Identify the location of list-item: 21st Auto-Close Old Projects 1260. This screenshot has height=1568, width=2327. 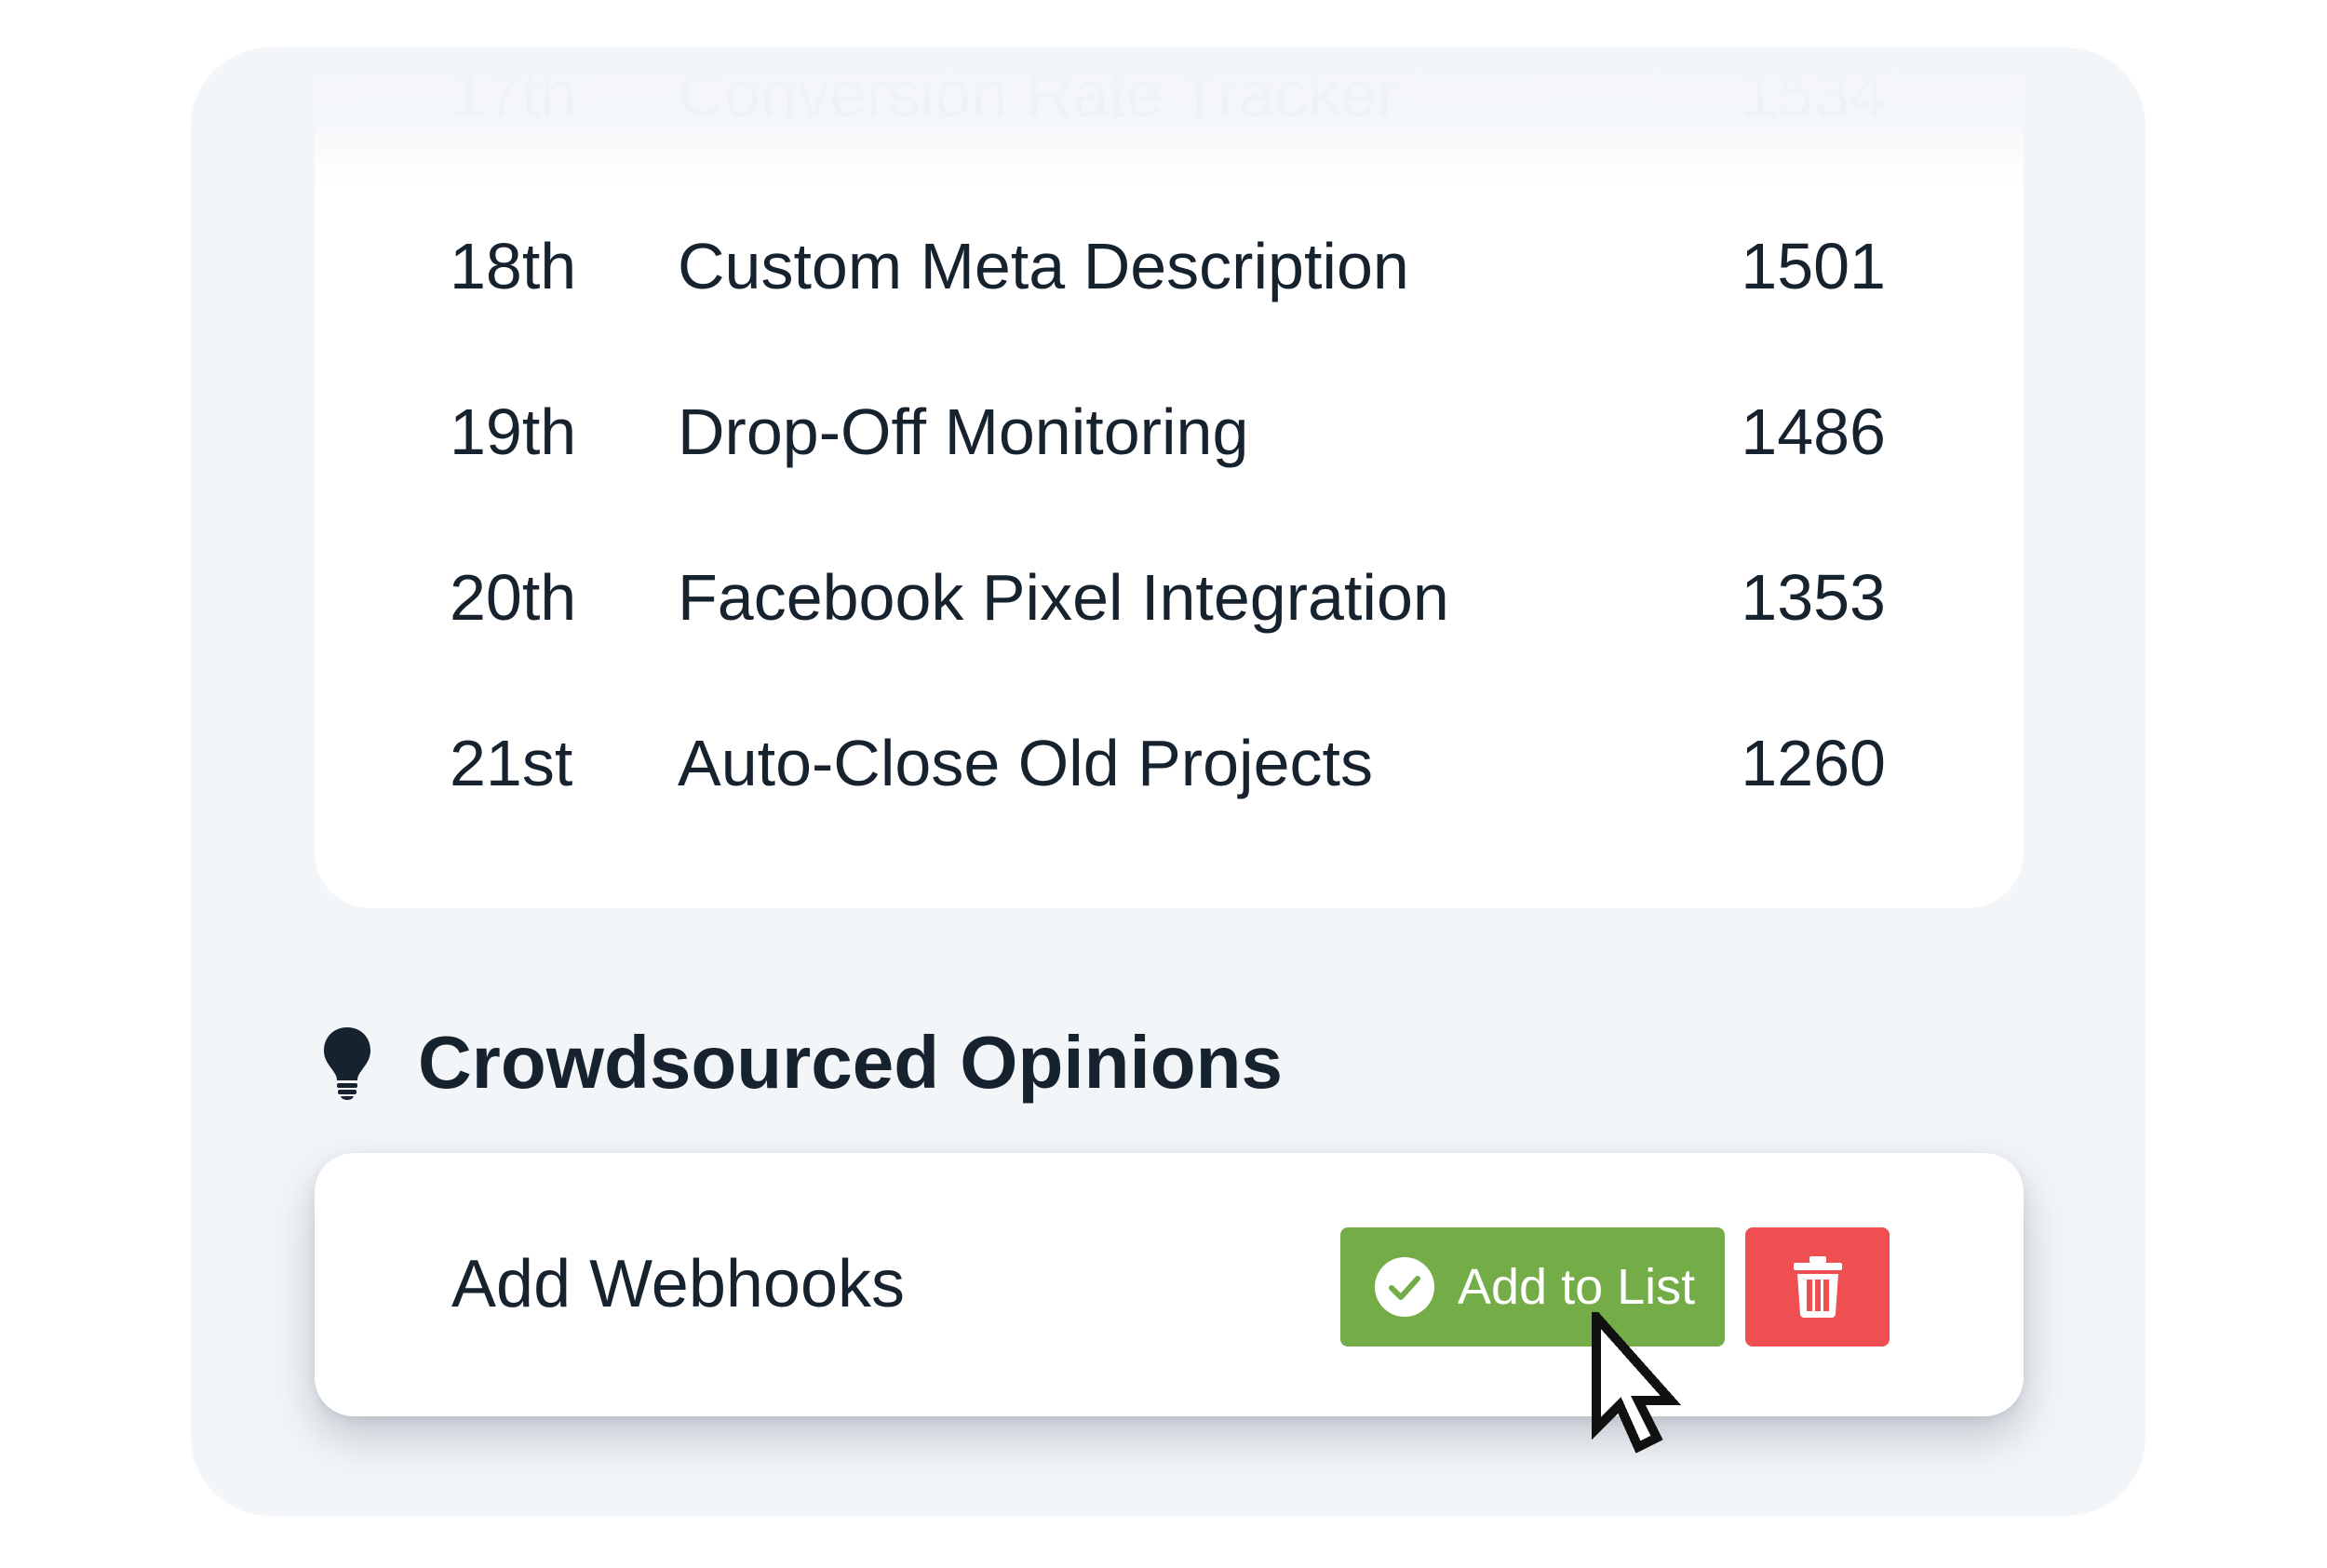
(1169, 763).